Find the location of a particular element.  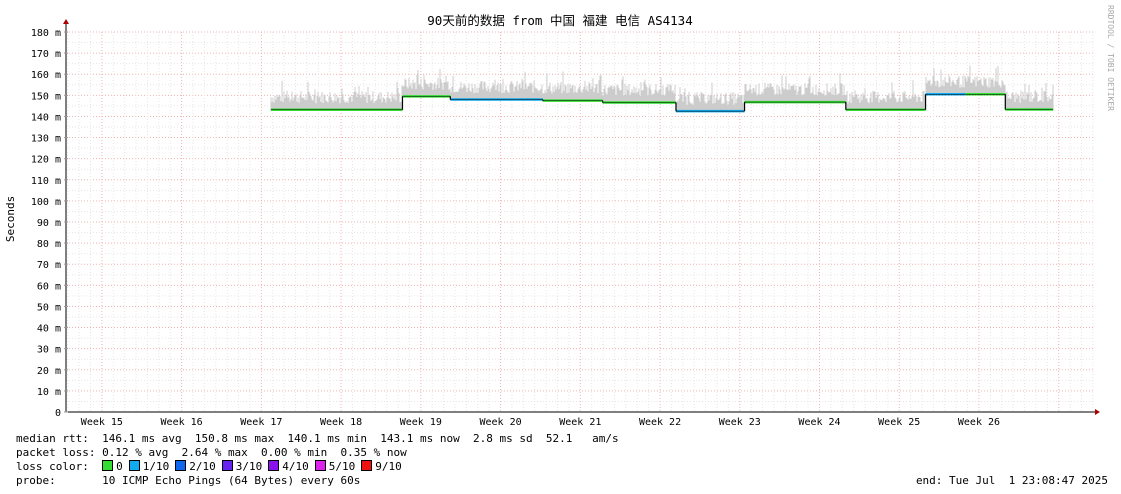

y-axis-arrow is located at coordinates (66, 21).